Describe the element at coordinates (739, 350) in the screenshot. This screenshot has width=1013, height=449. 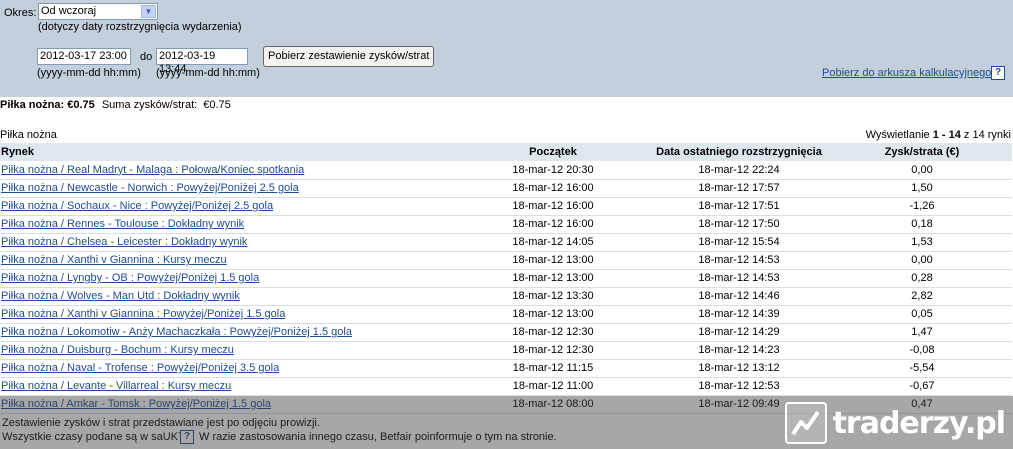
I see `settled-time-cell: 18-mar-12 14:23` at that location.